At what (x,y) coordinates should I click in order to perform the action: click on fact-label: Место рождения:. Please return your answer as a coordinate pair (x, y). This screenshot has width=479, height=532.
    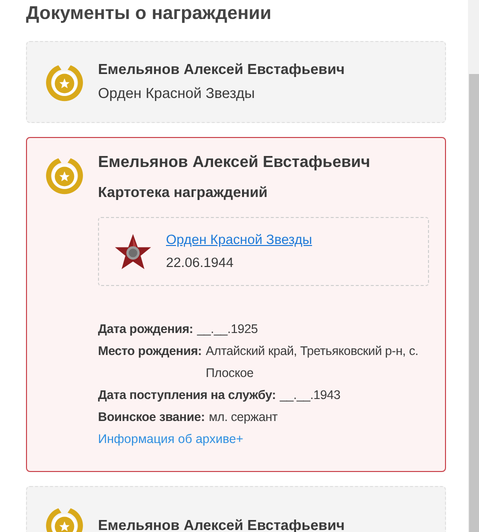
    Looking at the image, I should click on (150, 351).